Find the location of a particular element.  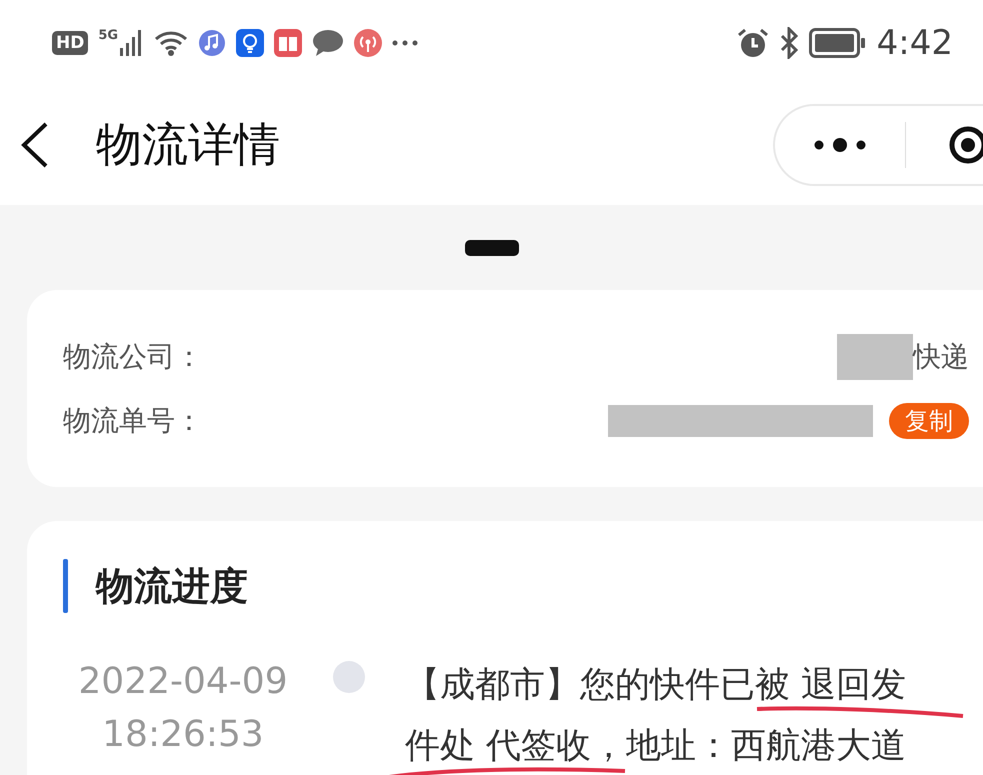

page-title: 物流详情 is located at coordinates (188, 144).